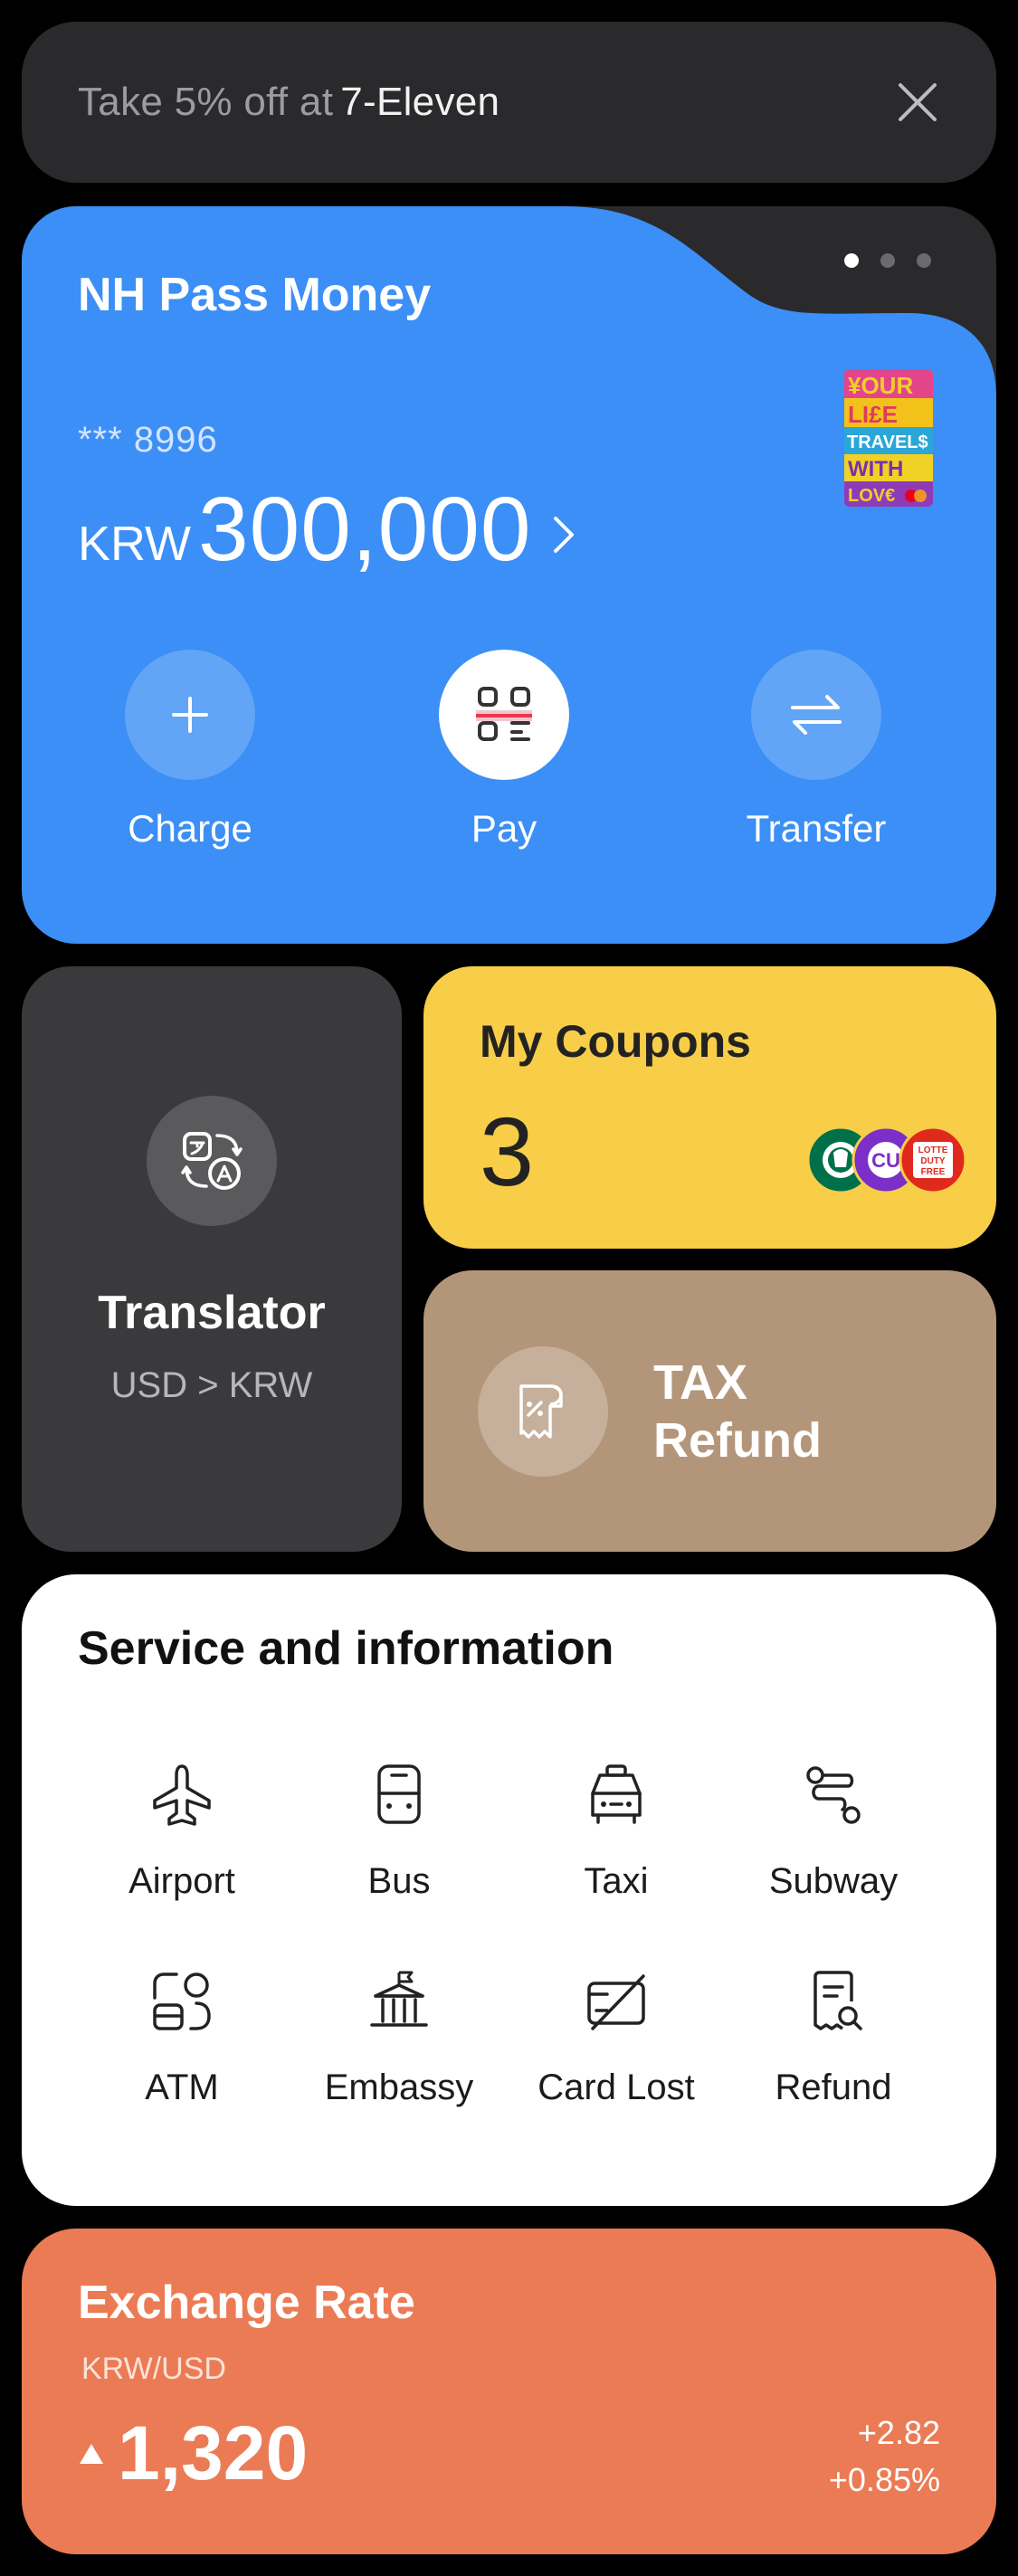  I want to click on card-art-thumbnail: ¥OUR LI£E TRAVEL$ WITH LOV€, so click(888, 438).